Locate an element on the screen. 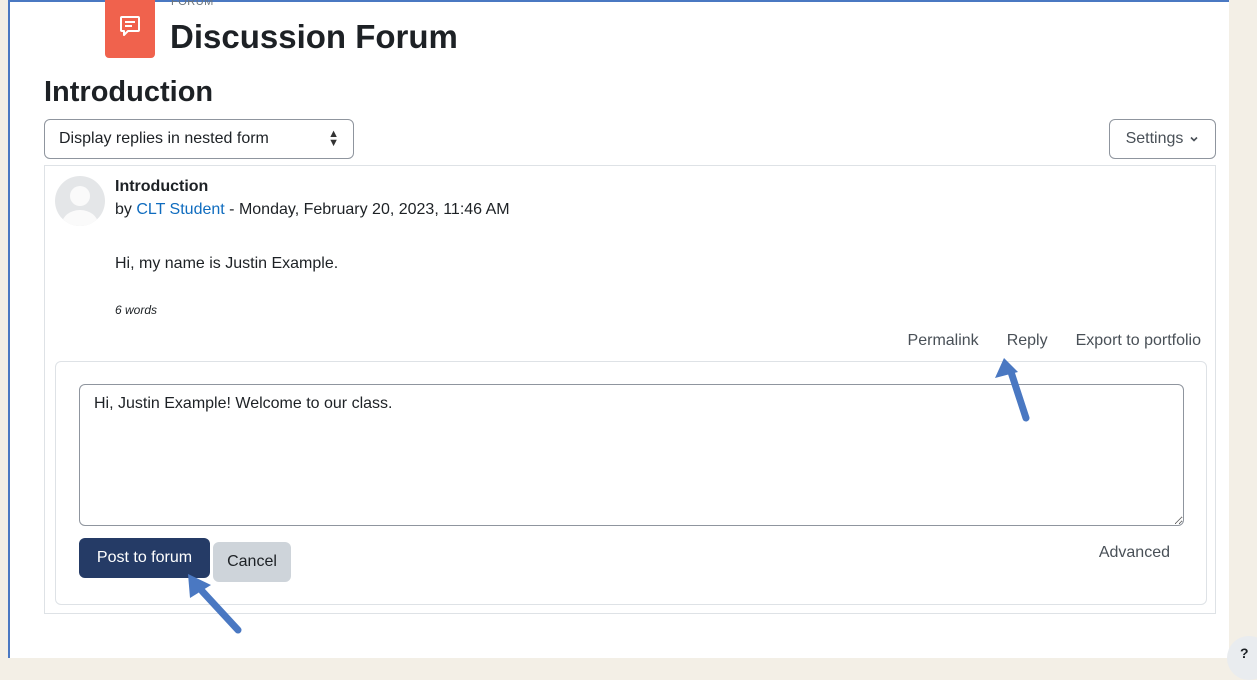  advanced-link: Advanced is located at coordinates (1134, 553).